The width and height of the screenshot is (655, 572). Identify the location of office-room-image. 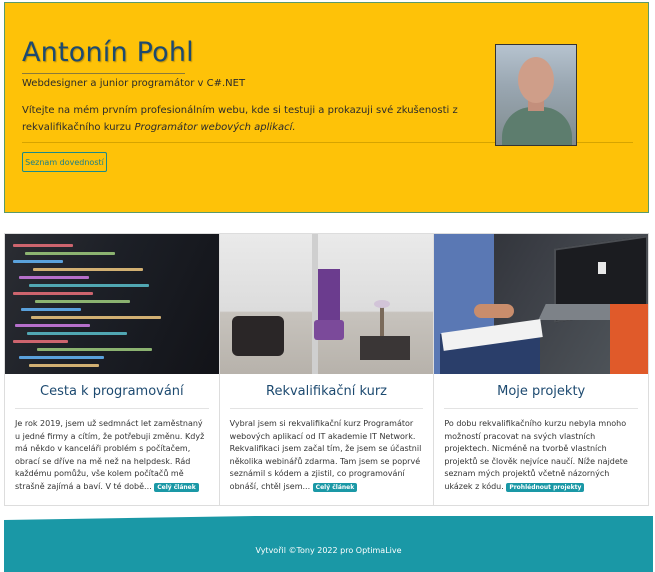
(326, 304).